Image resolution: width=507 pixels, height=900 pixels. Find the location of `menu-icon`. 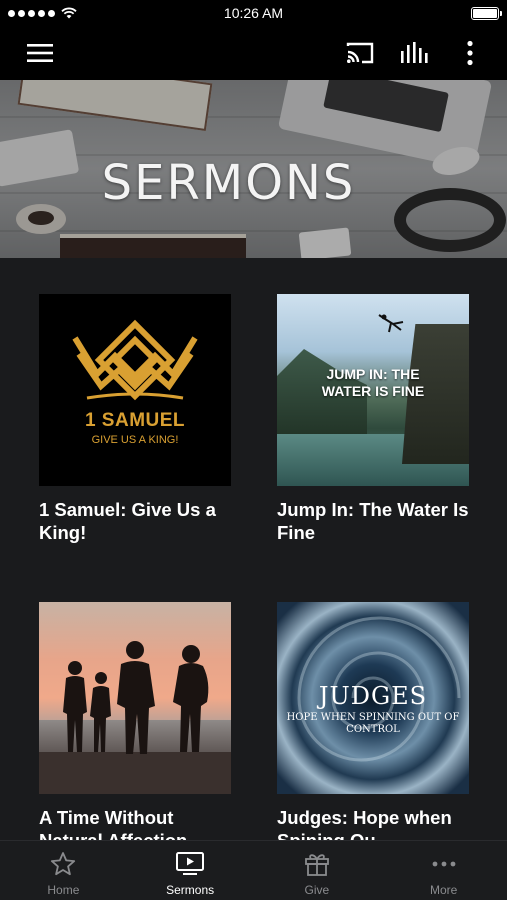

menu-icon is located at coordinates (40, 53).